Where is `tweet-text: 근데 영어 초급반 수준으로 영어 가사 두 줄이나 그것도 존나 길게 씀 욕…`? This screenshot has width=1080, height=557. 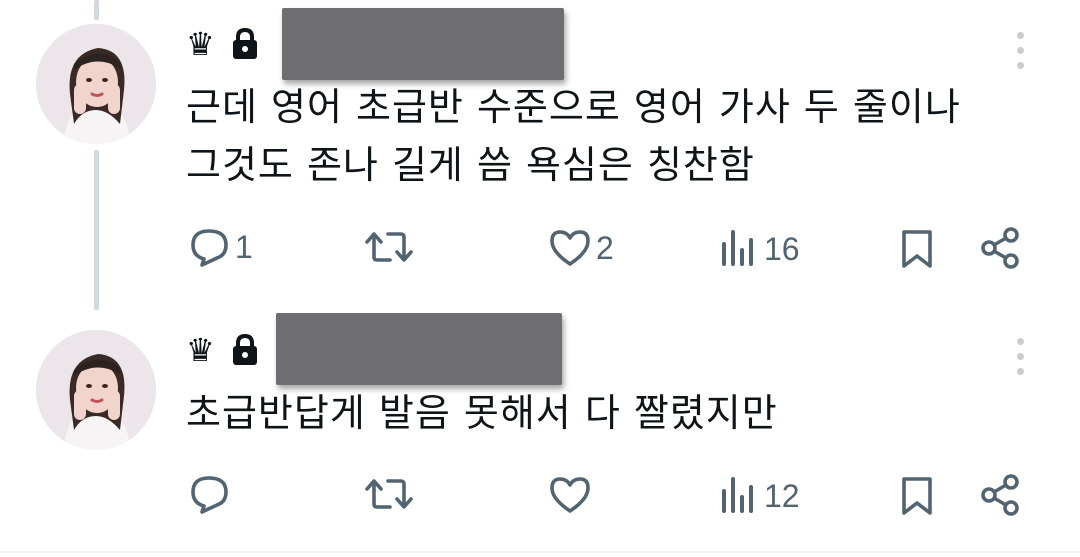
tweet-text: 근데 영어 초급반 수준으로 영어 가사 두 줄이나 그것도 존나 길게 씀 욕… is located at coordinates (573, 136).